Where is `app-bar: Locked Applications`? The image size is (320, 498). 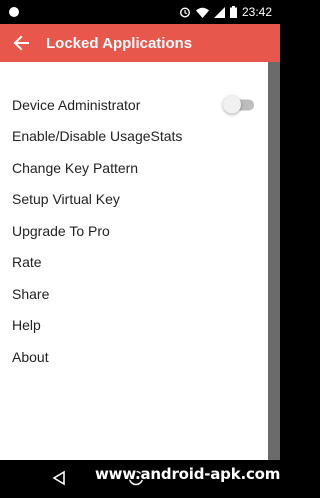
app-bar: Locked Applications is located at coordinates (140, 43).